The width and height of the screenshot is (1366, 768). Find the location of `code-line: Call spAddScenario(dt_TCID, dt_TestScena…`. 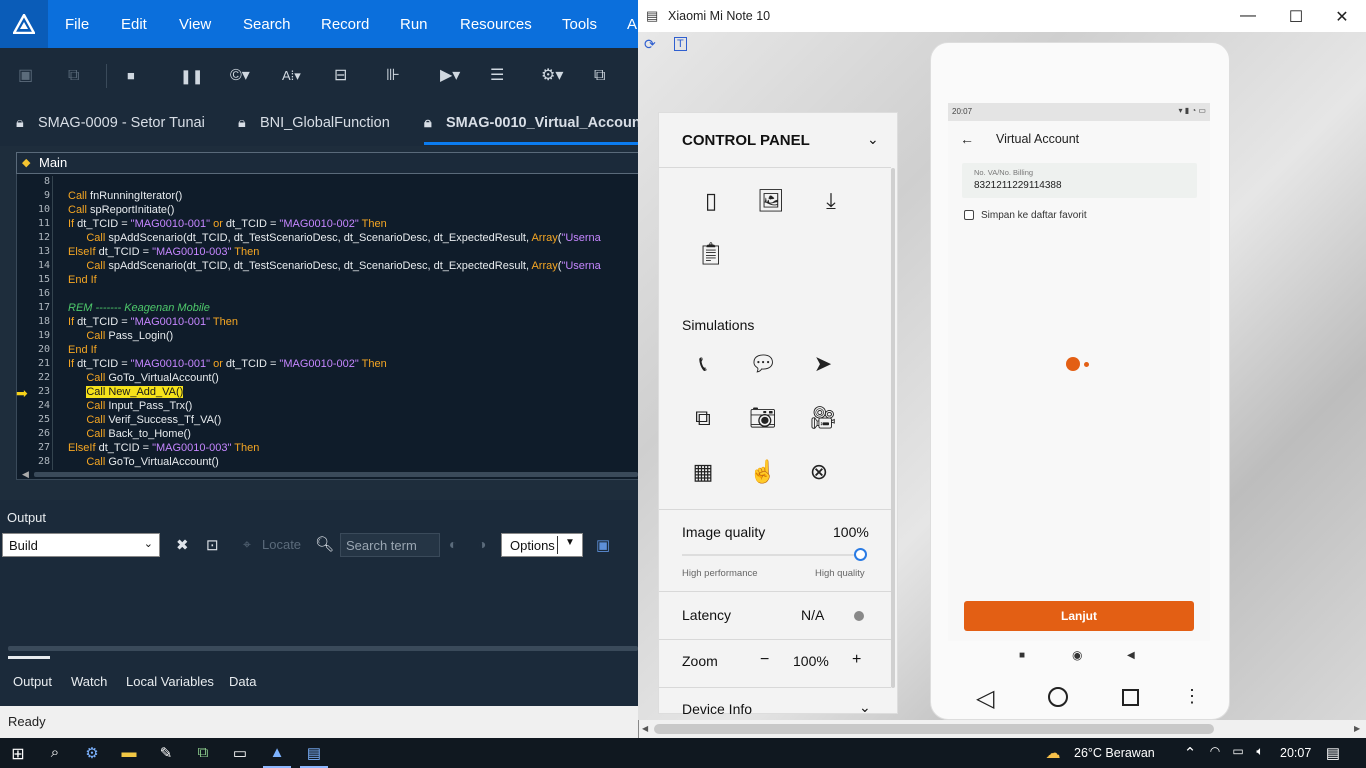

code-line: Call spAddScenario(dt_TCID, dt_TestScena… is located at coordinates (334, 266).